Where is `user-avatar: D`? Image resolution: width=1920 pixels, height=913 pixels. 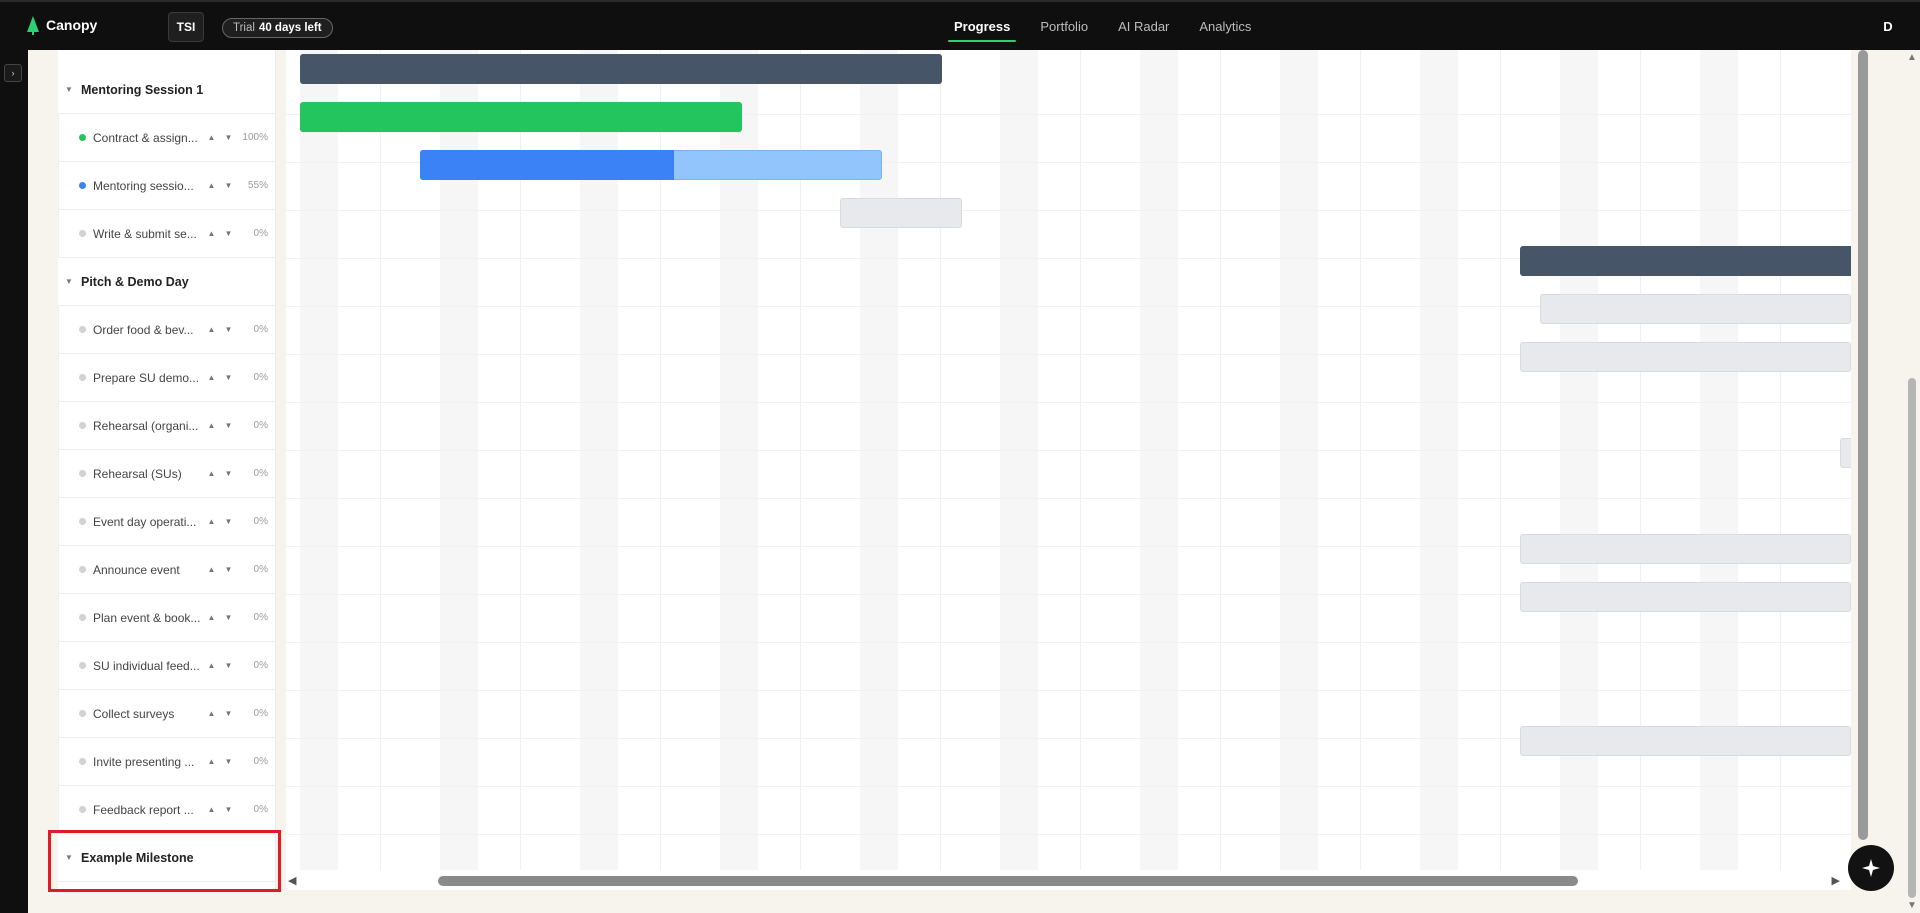 user-avatar: D is located at coordinates (1888, 26).